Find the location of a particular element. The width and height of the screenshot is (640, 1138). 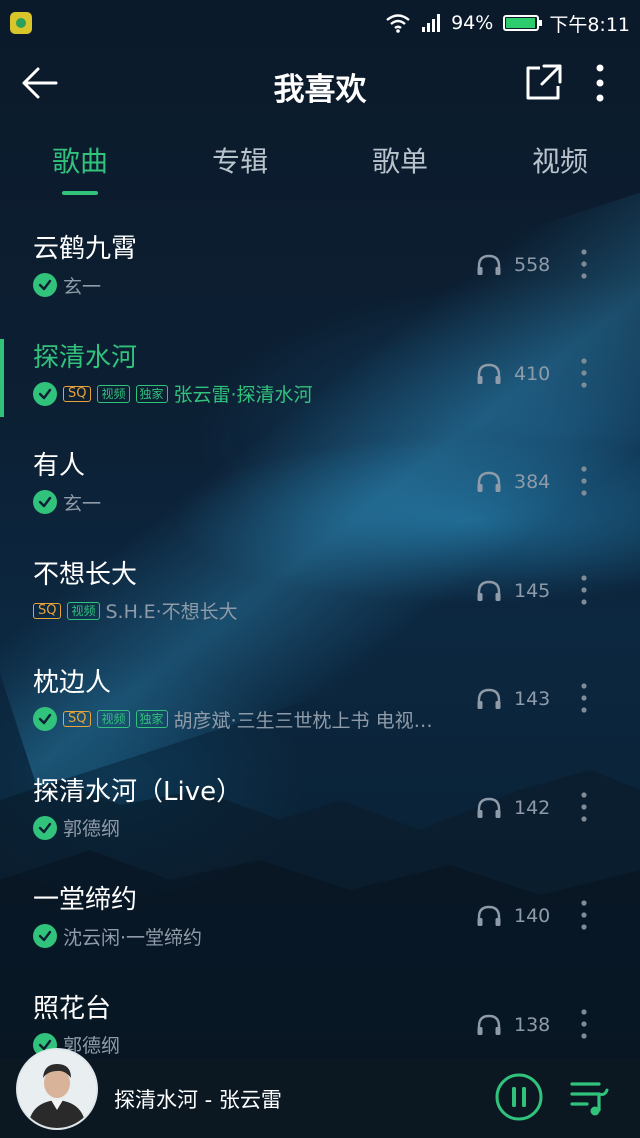

tab-playlists: 歌单 is located at coordinates (400, 162).